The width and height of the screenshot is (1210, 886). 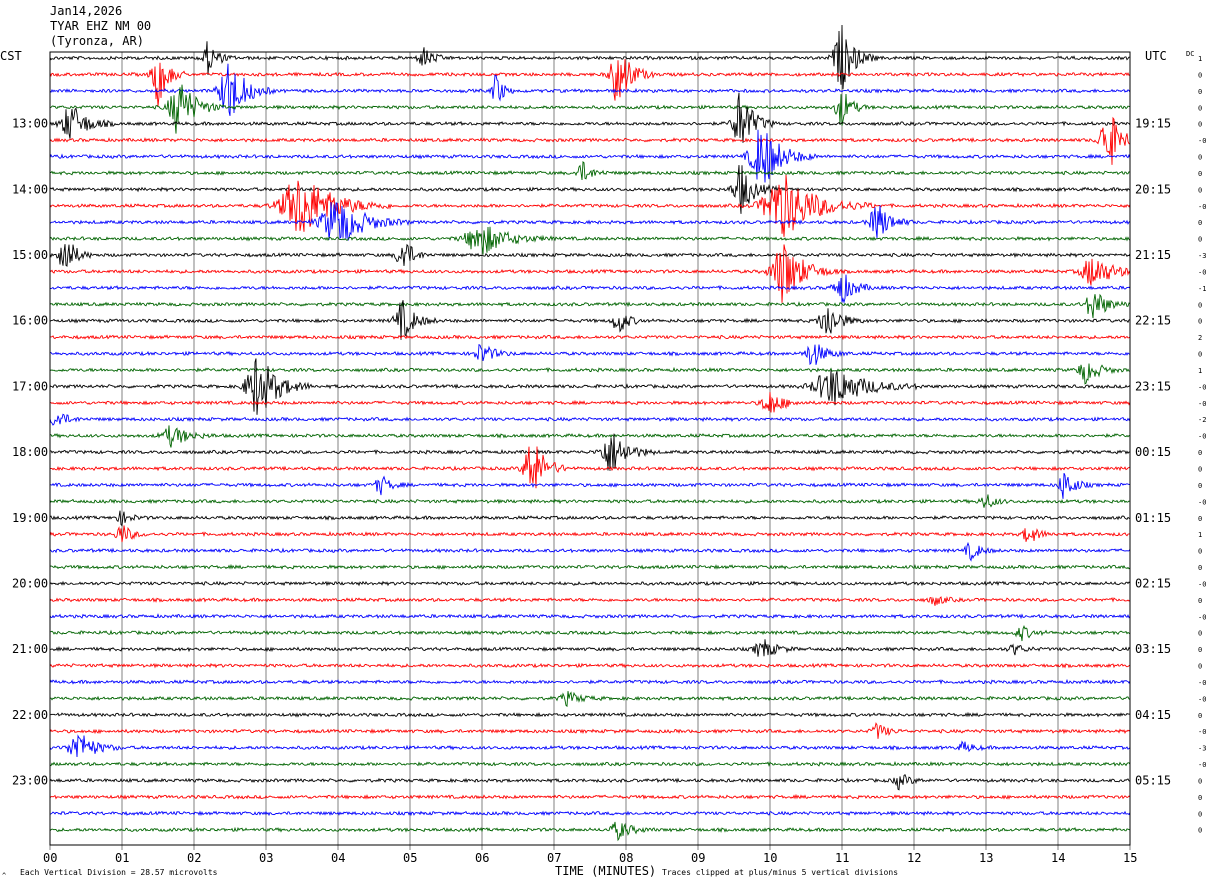 I want to click on right-time-label: 21:15, so click(x=1153, y=255).